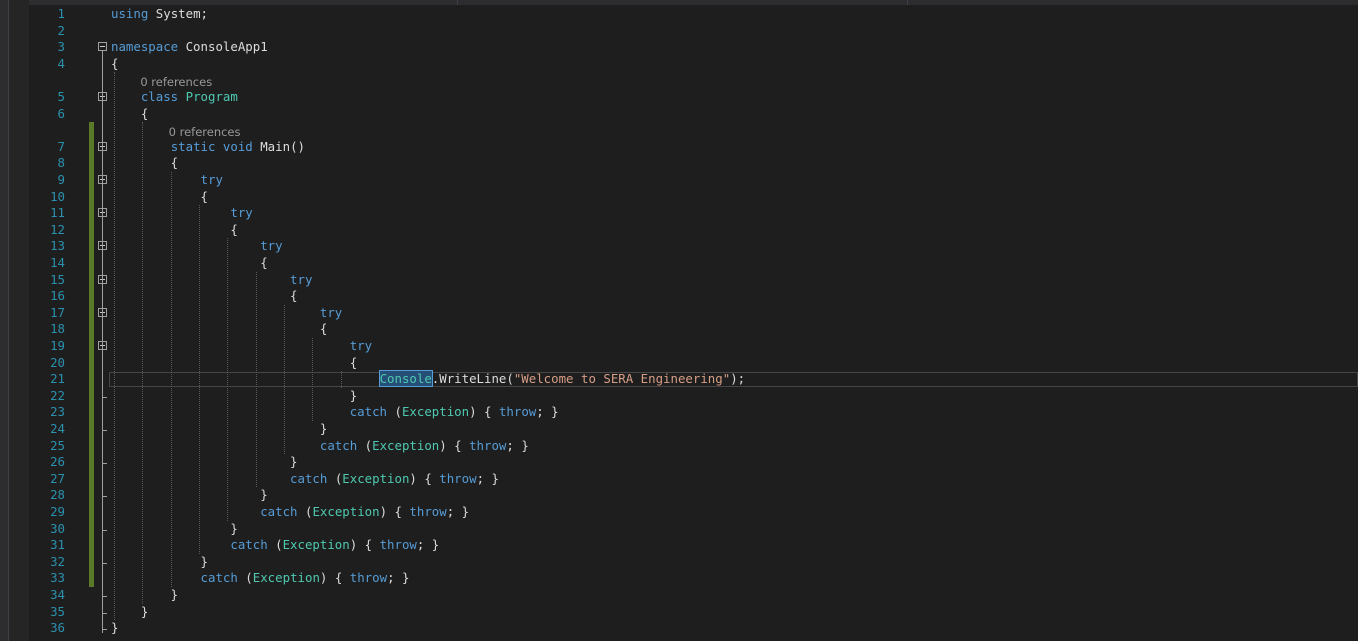  I want to click on code-line: 16 {, so click(679, 296).